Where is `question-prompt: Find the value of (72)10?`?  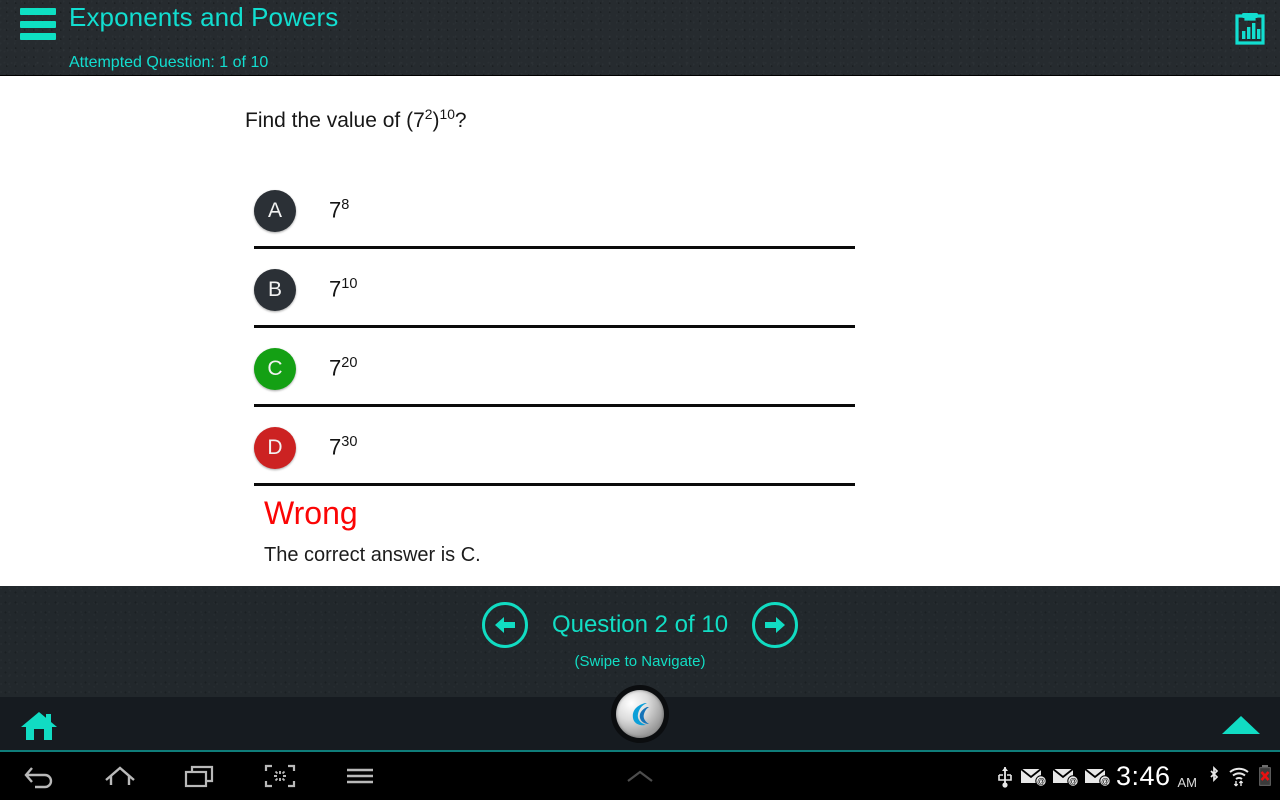
question-prompt: Find the value of (72)10? is located at coordinates (356, 119).